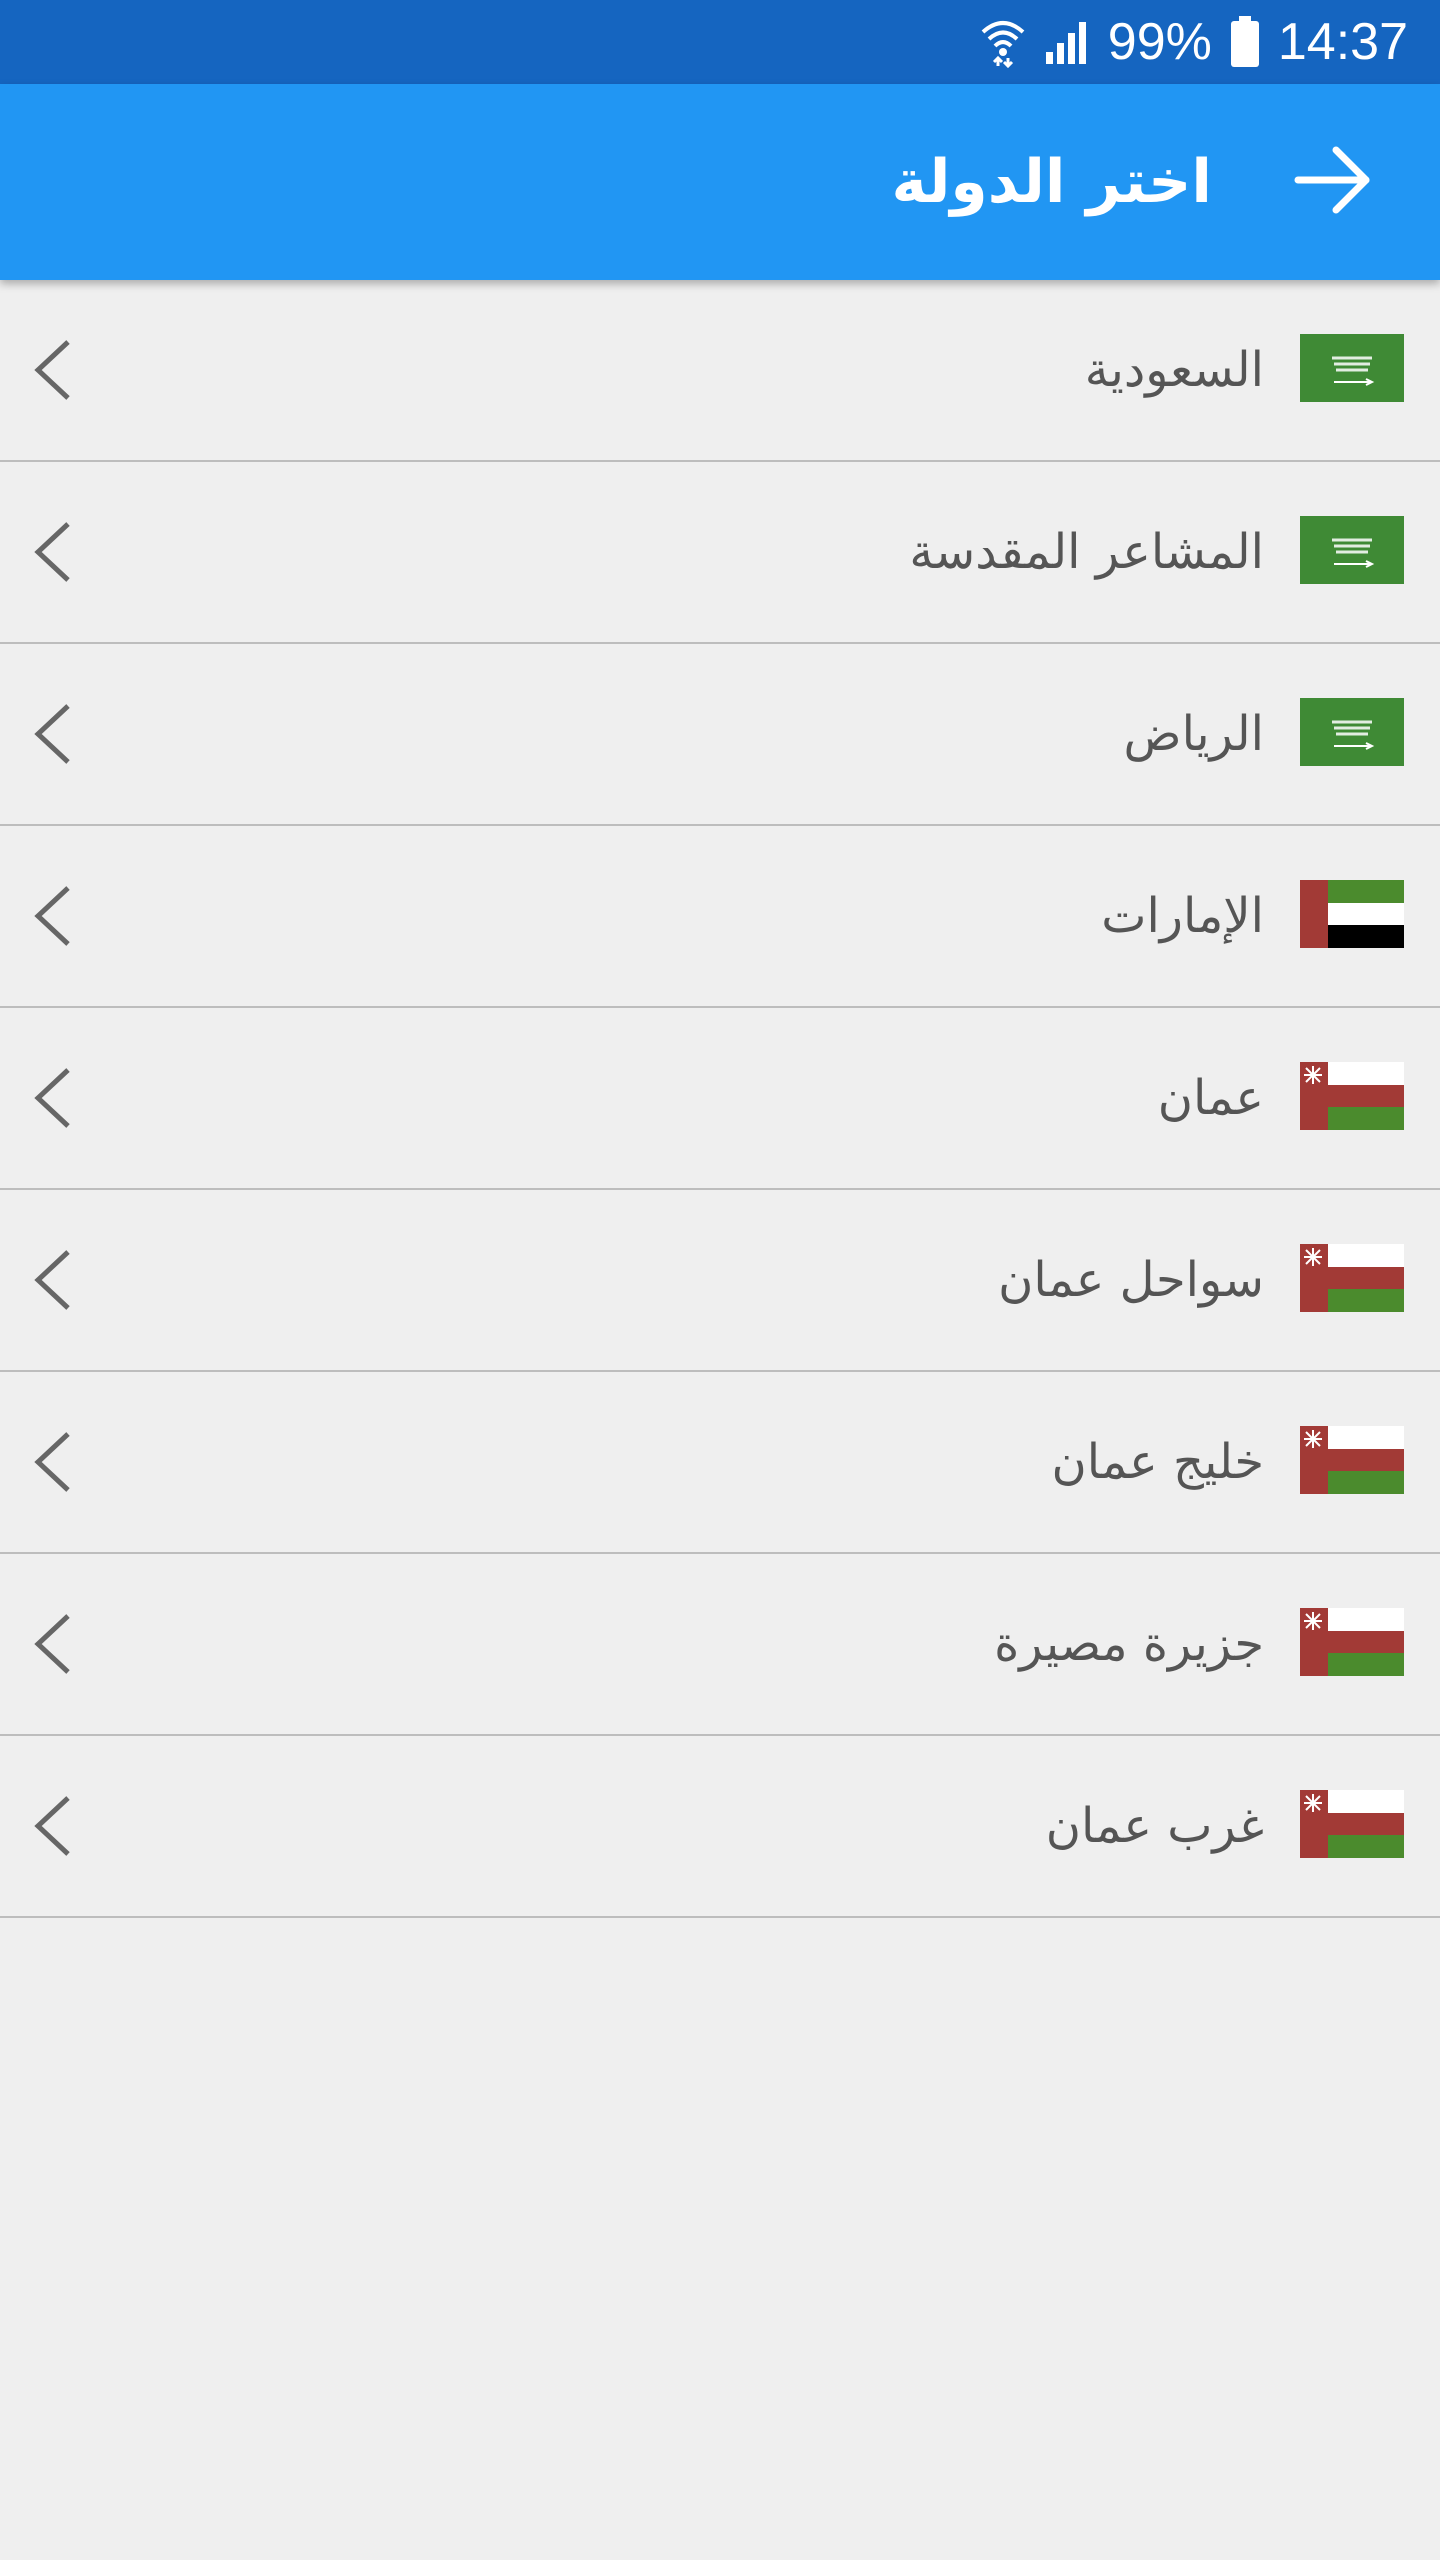  What do you see at coordinates (1174, 370) in the screenshot?
I see `list-item-label: السعودية` at bounding box center [1174, 370].